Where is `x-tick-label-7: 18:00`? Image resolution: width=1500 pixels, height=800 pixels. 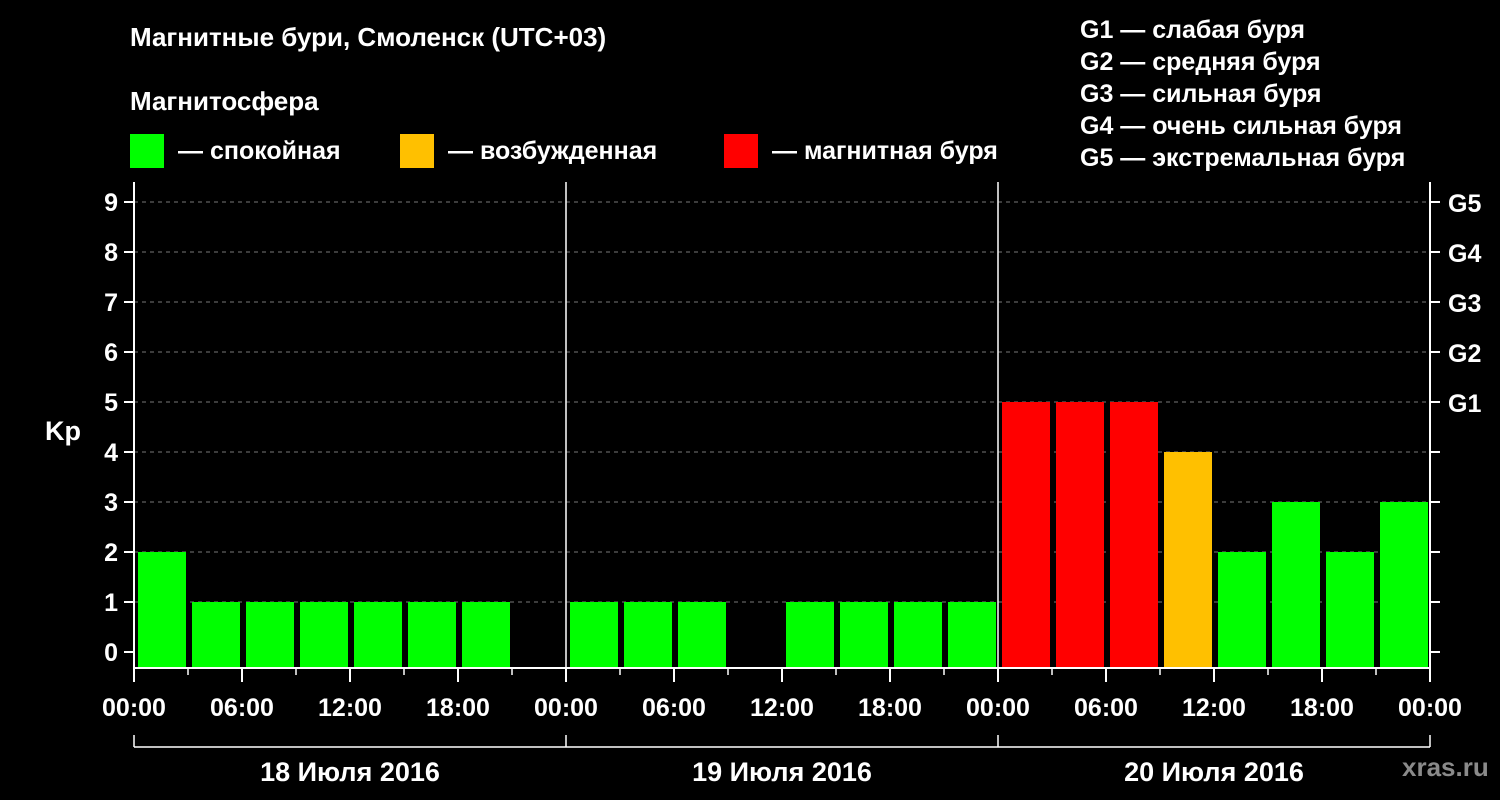 x-tick-label-7: 18:00 is located at coordinates (890, 708).